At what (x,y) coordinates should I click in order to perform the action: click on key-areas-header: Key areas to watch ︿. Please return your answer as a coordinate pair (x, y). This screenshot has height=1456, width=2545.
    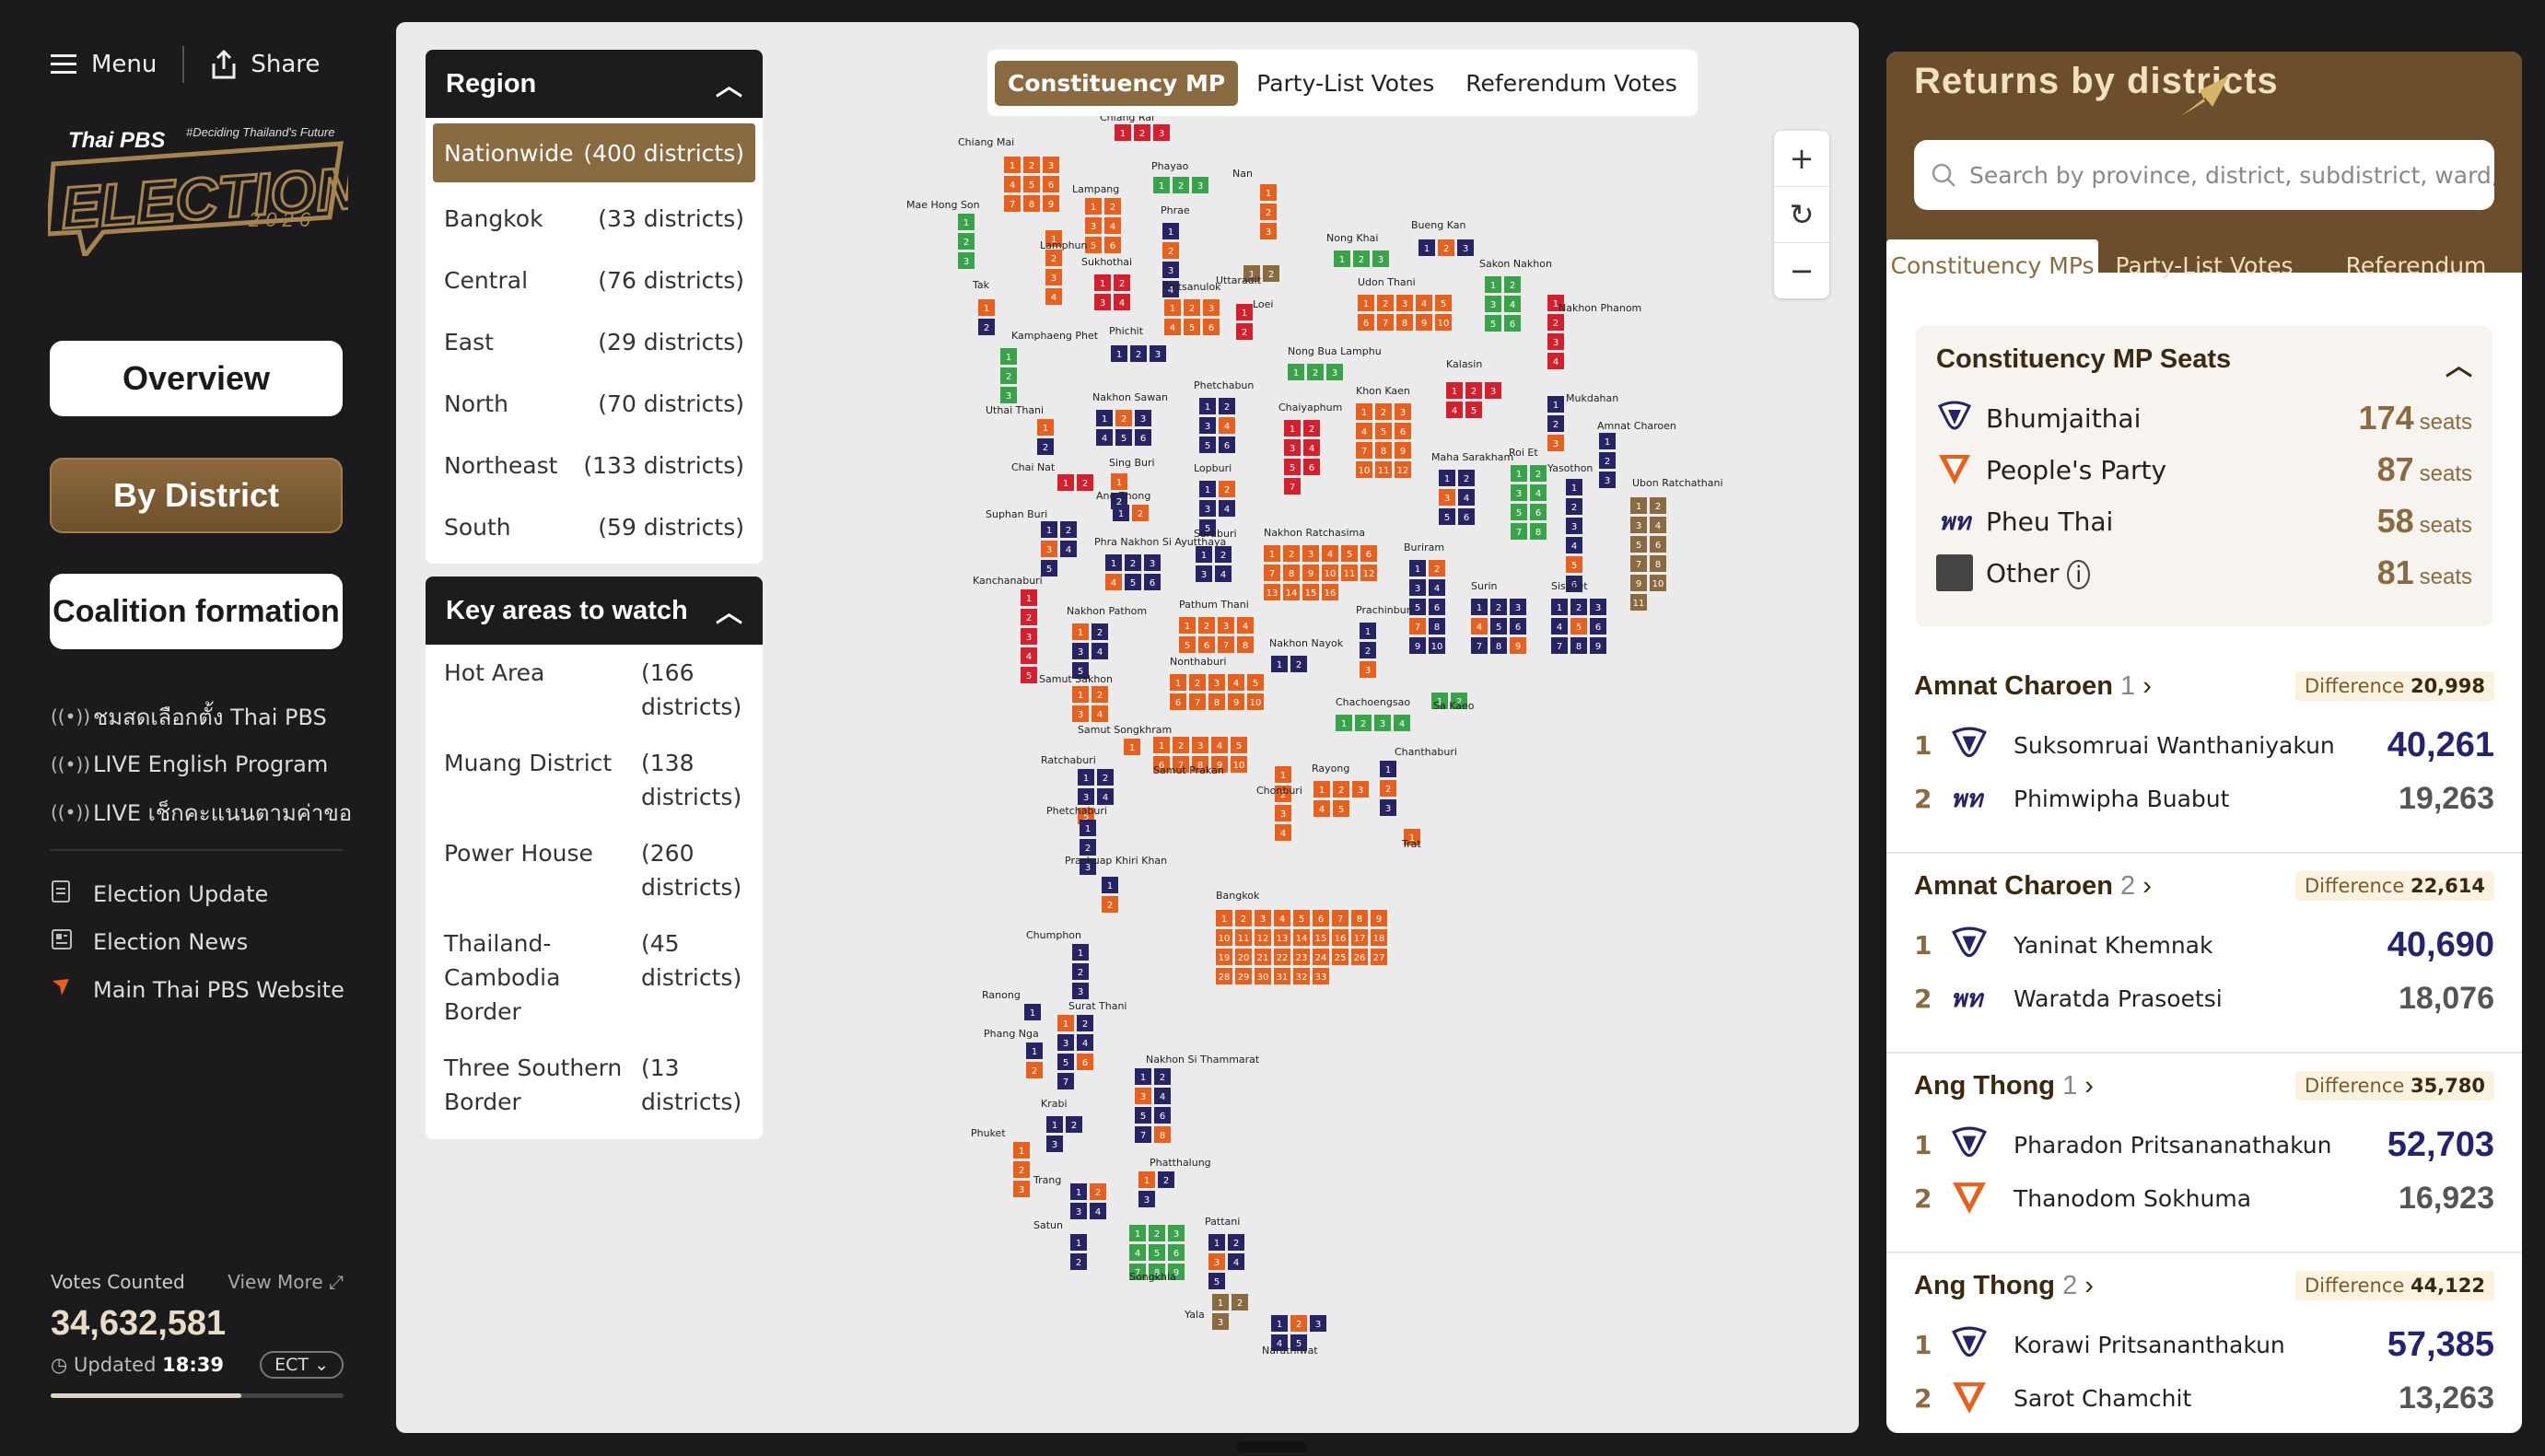
    Looking at the image, I should click on (594, 611).